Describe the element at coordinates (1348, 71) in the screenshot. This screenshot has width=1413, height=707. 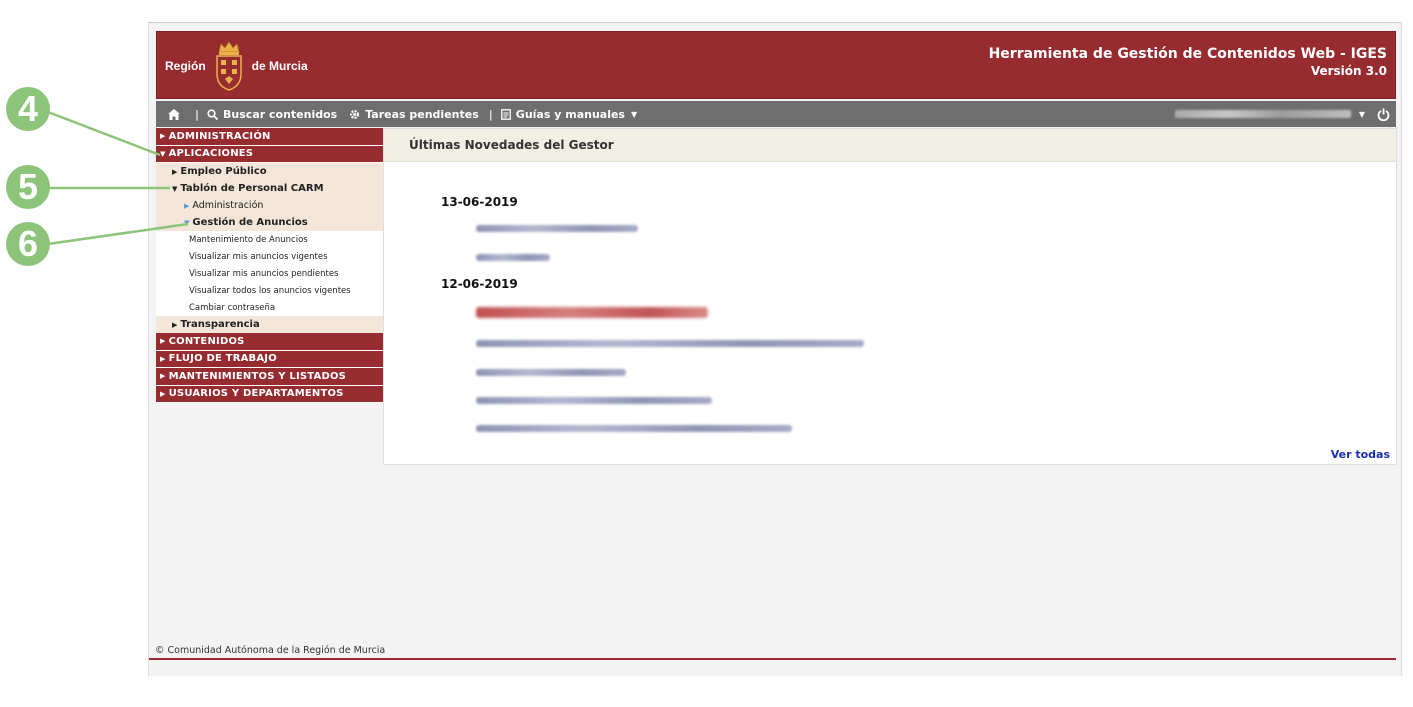
I see `tool-version: Versión 3.0` at that location.